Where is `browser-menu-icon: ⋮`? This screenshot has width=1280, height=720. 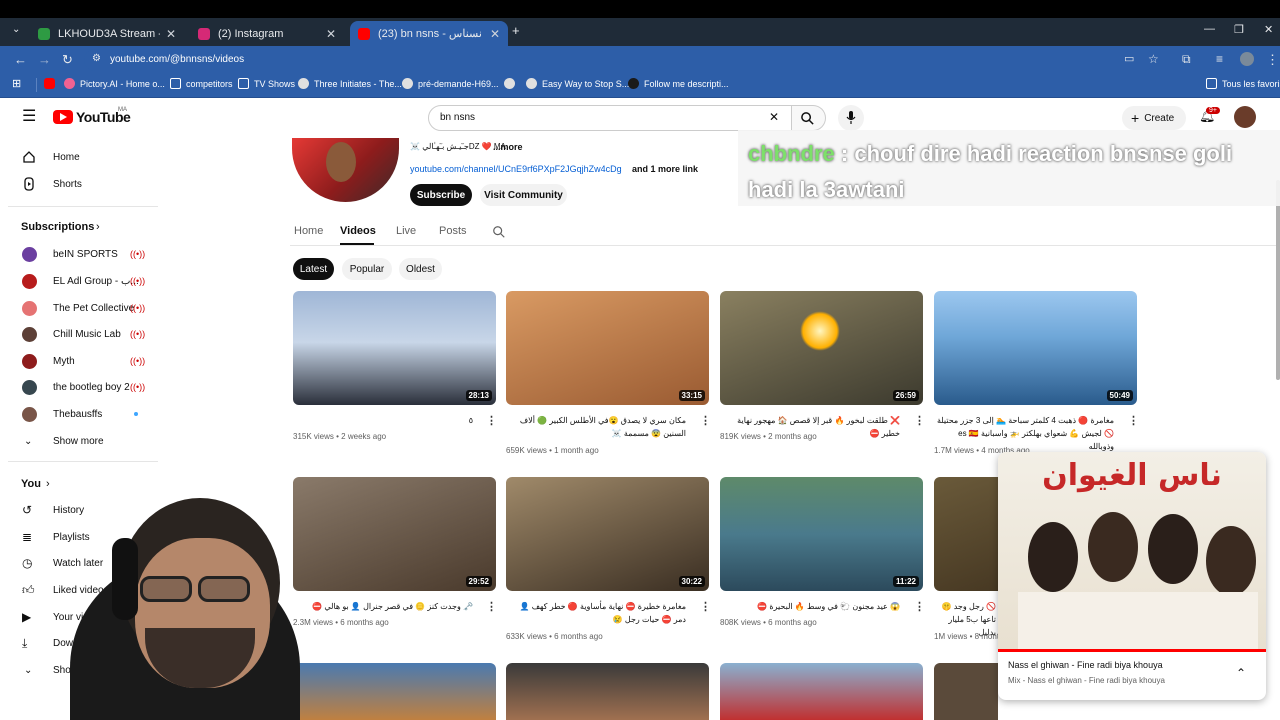 browser-menu-icon: ⋮ is located at coordinates (1272, 60).